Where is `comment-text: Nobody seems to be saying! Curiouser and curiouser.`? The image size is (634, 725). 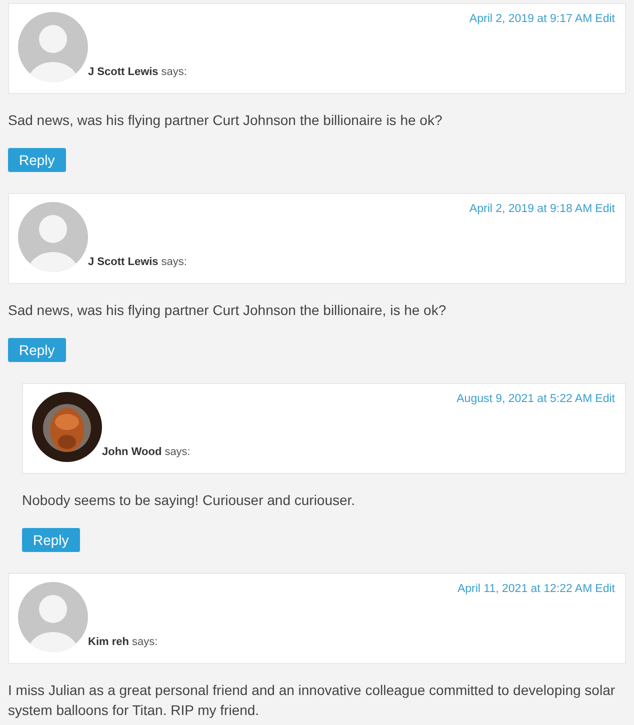 comment-text: Nobody seems to be saying! Curiouser and curiouser. is located at coordinates (189, 500).